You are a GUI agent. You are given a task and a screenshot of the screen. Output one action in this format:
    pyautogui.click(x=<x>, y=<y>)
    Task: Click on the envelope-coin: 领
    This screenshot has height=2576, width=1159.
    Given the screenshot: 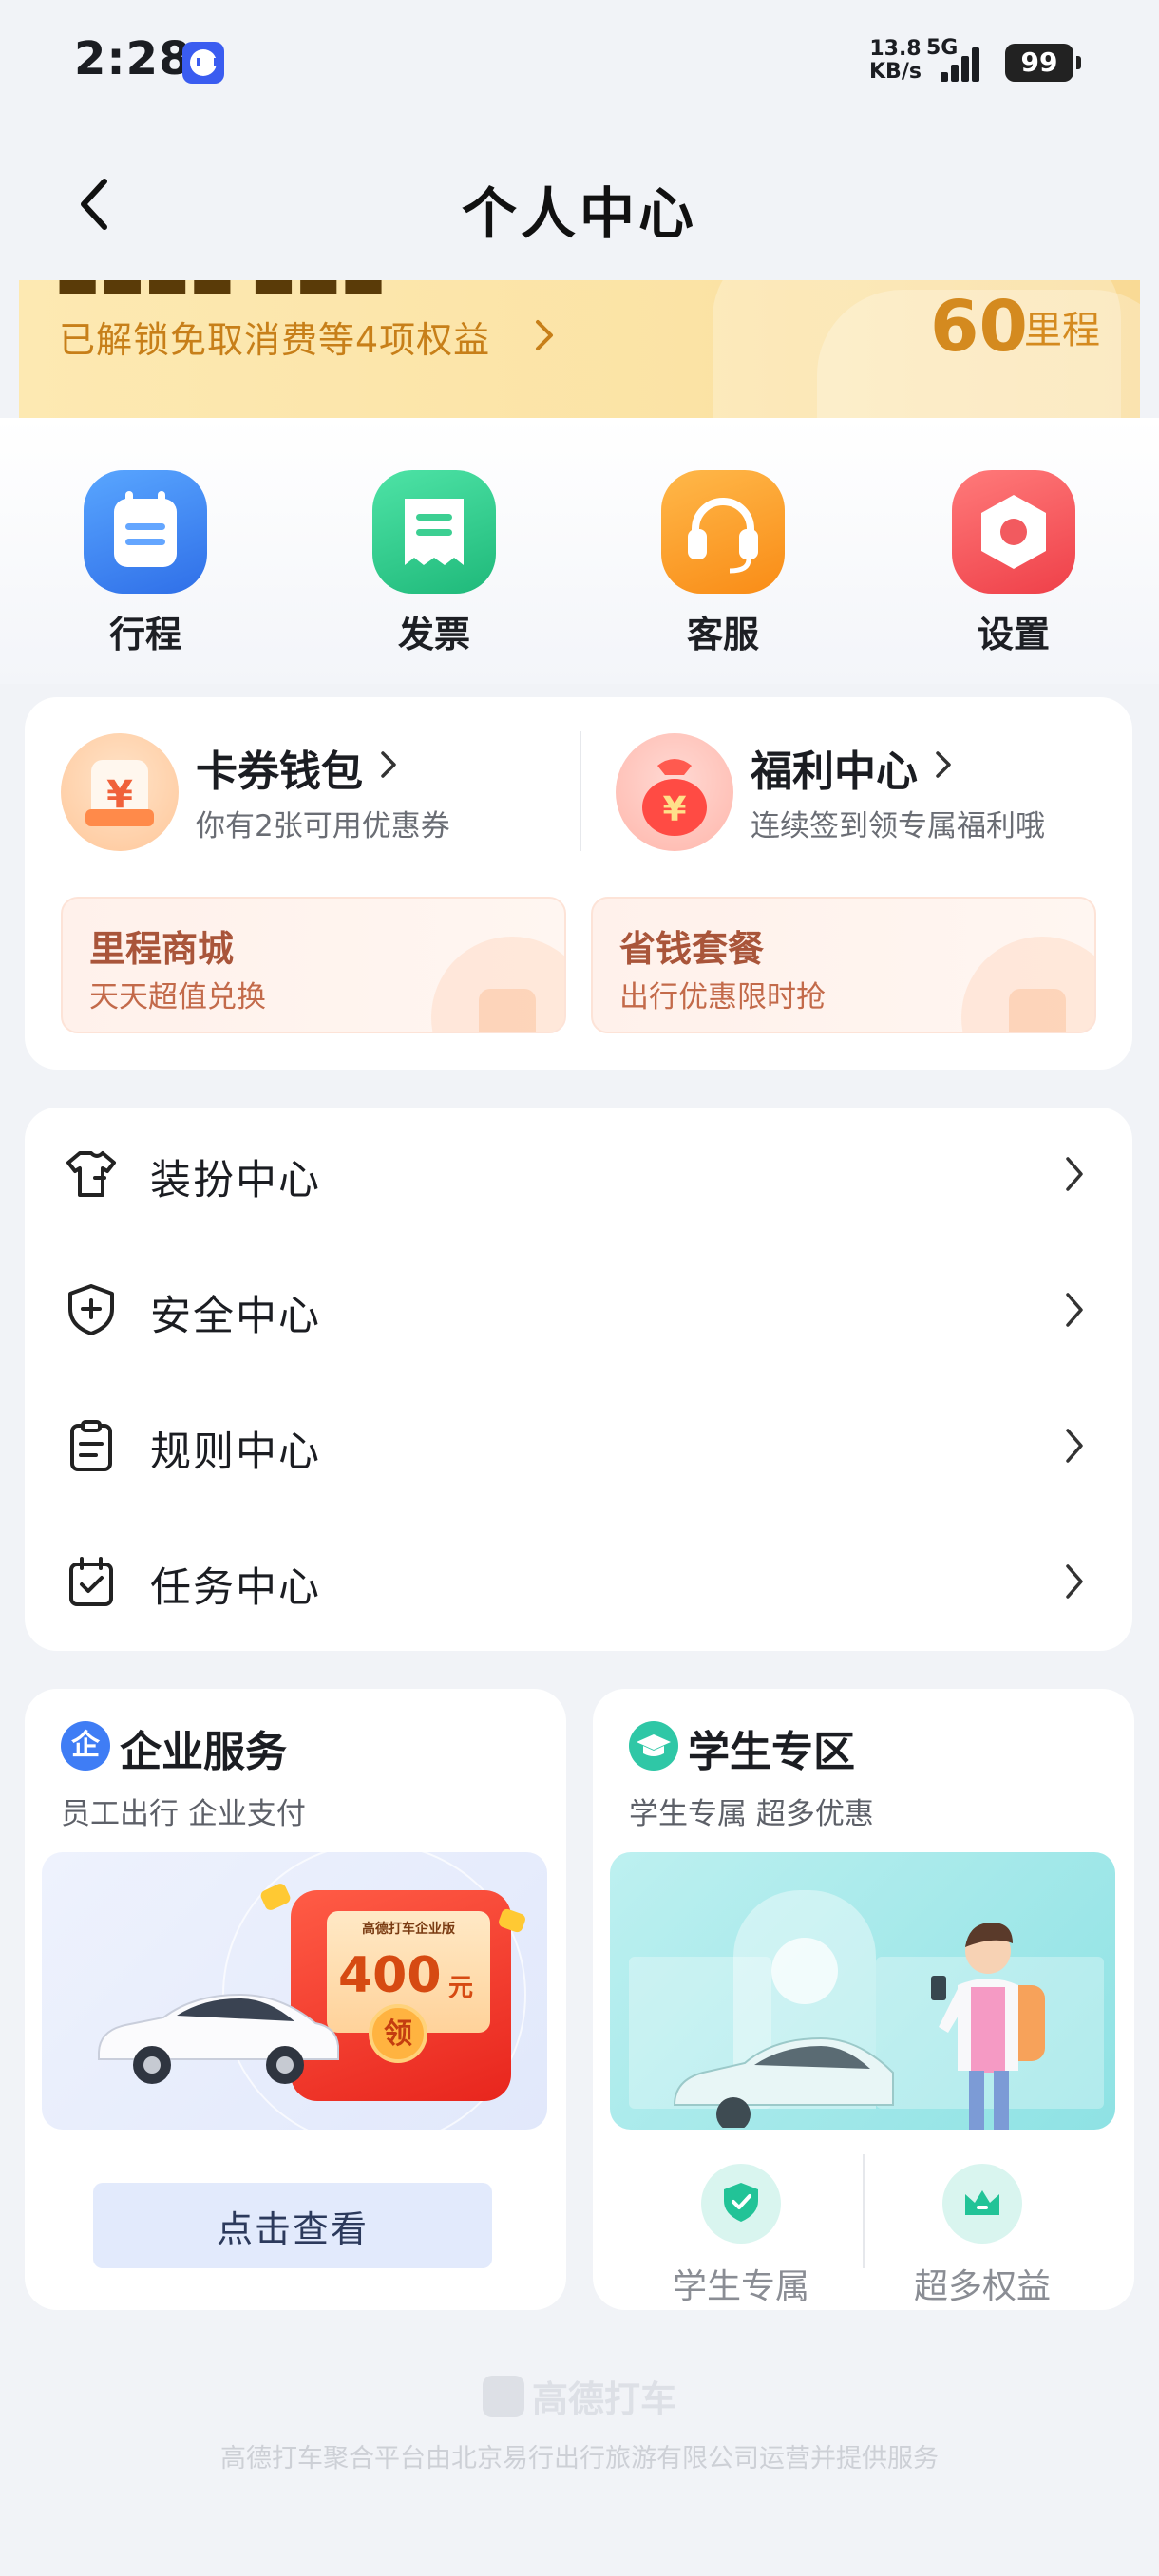 What is the action you would take?
    pyautogui.click(x=398, y=2033)
    